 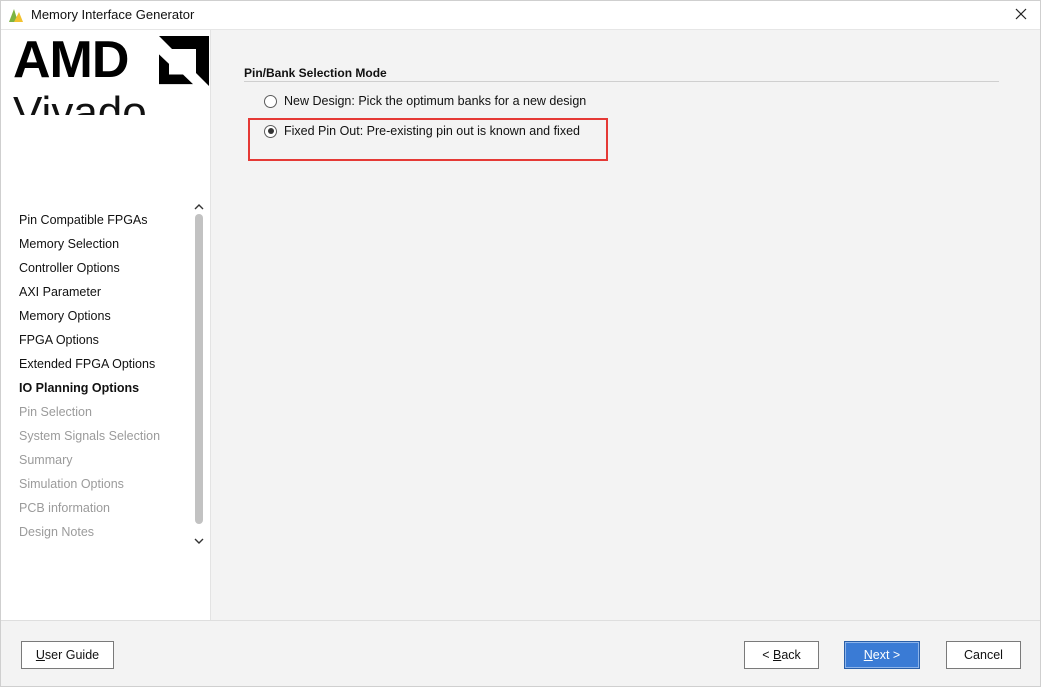 What do you see at coordinates (105, 244) in the screenshot?
I see `sidebar-step-memory-selection: Memory Selection` at bounding box center [105, 244].